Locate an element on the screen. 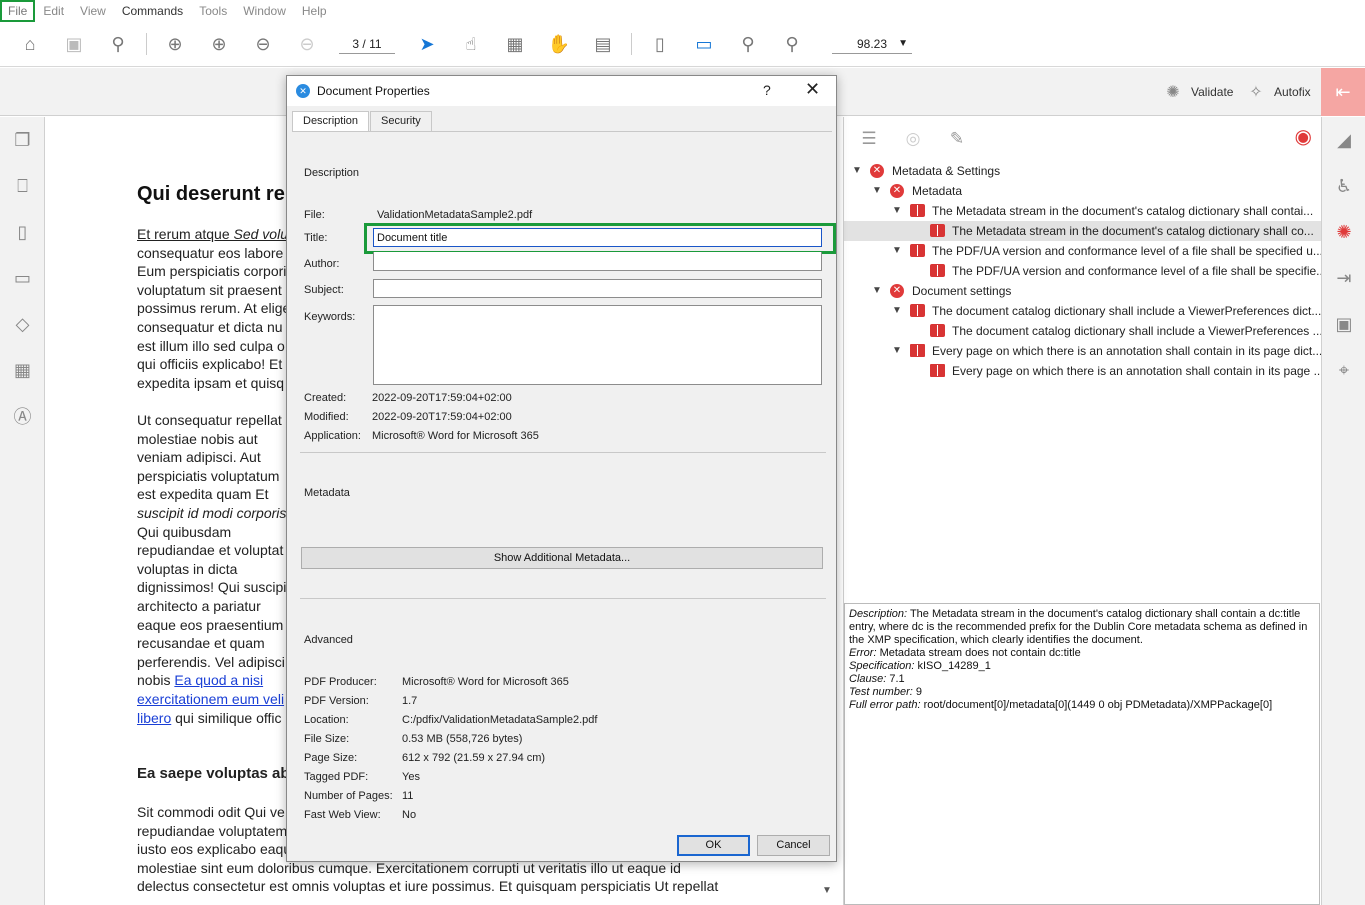 The width and height of the screenshot is (1365, 905). document-line: est illum illo sed culpa o is located at coordinates (211, 345).